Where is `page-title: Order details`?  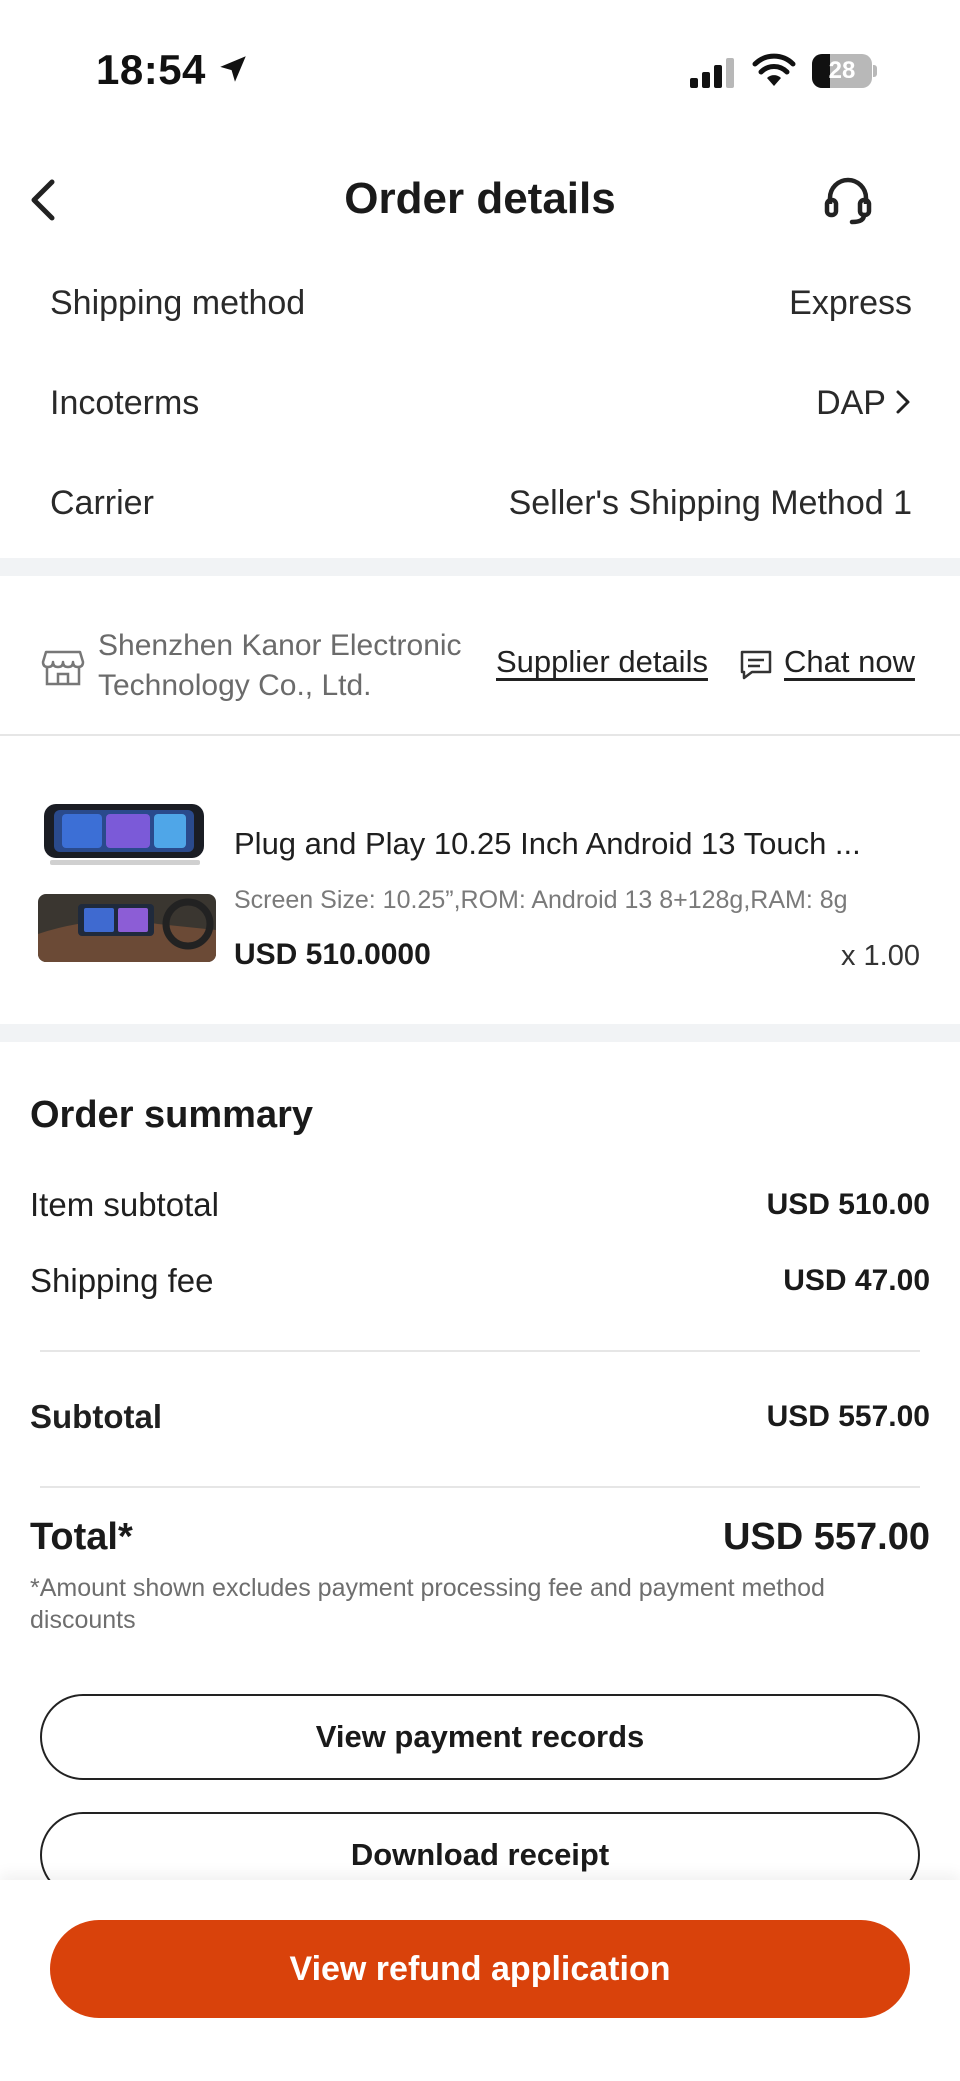 page-title: Order details is located at coordinates (480, 198).